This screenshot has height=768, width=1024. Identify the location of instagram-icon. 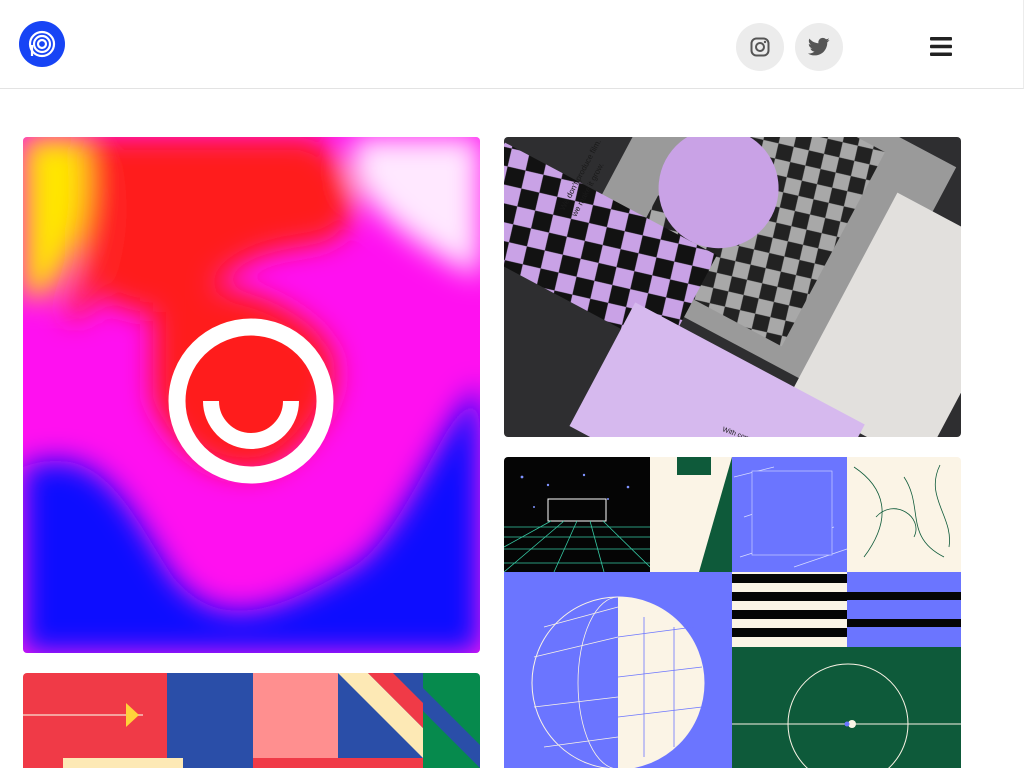
(760, 47).